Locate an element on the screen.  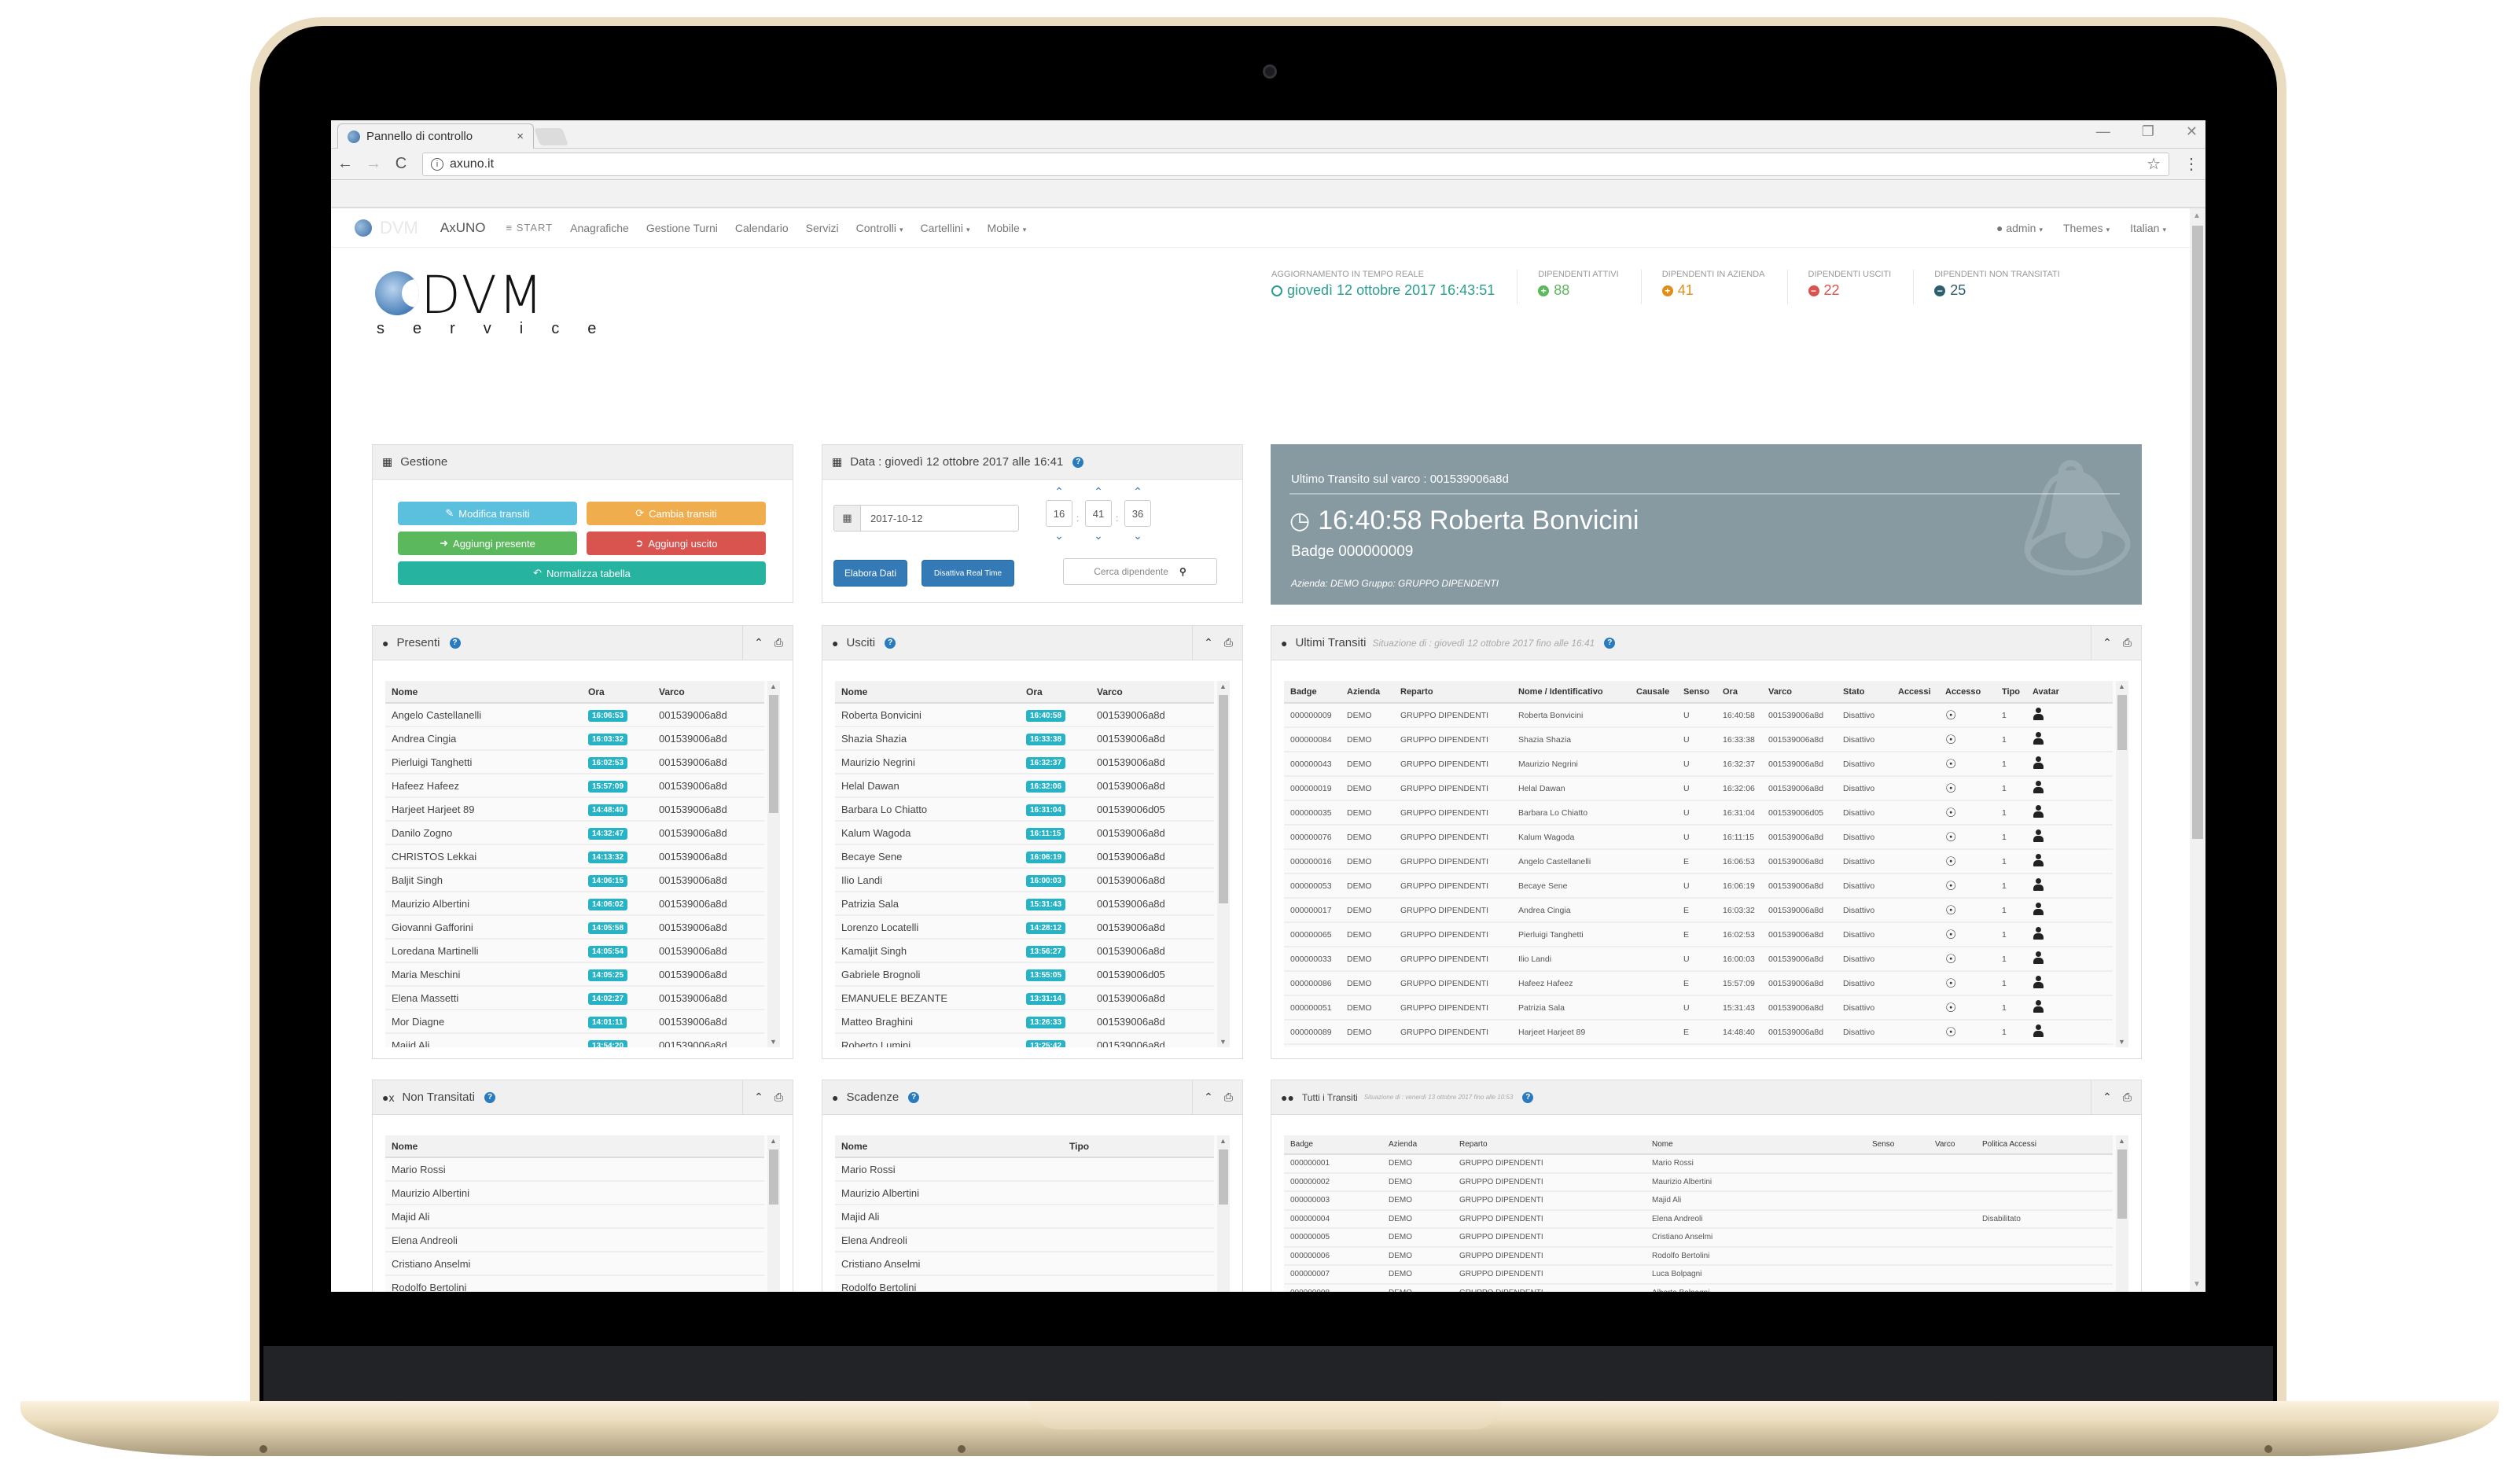
table-row: Kalum Wagoda 16:11:15 001539006a8d is located at coordinates (1024, 833).